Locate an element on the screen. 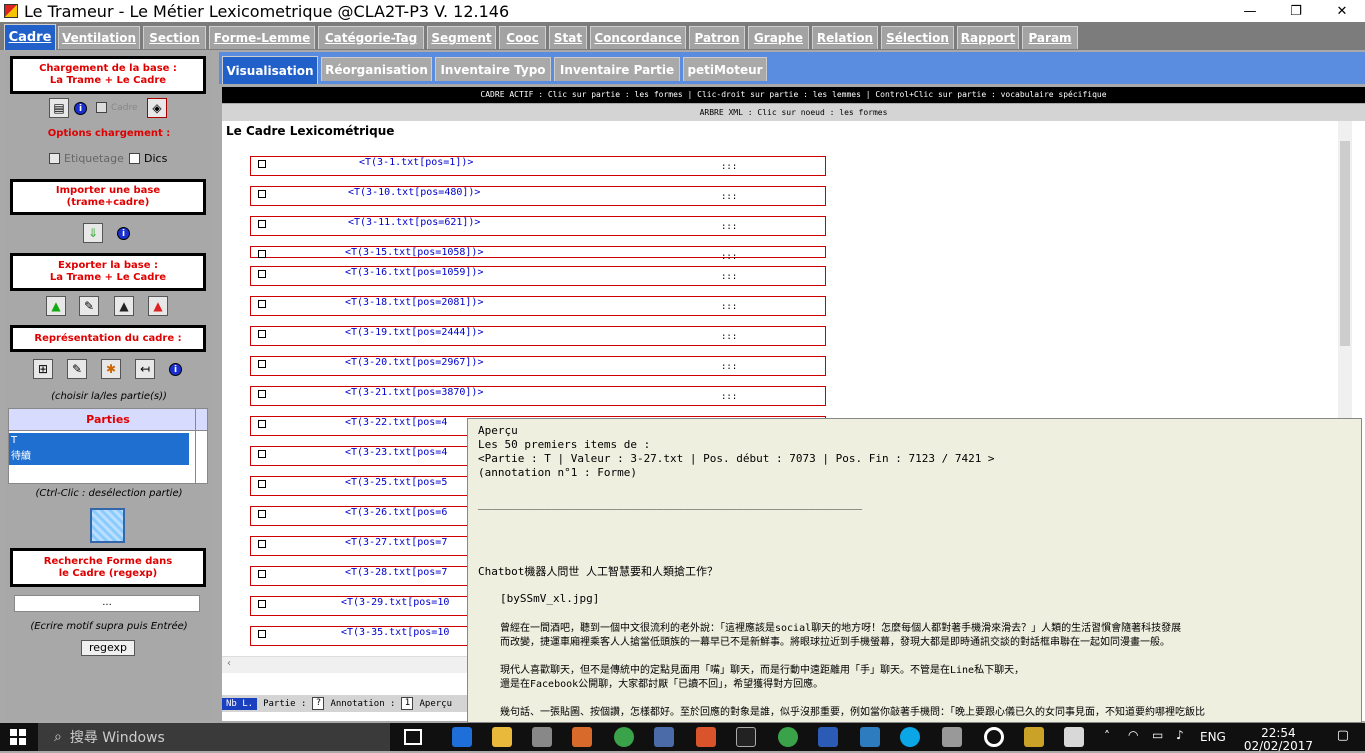  tree-node: <T(3-16.txt[pos=1059])>::: is located at coordinates (538, 276).